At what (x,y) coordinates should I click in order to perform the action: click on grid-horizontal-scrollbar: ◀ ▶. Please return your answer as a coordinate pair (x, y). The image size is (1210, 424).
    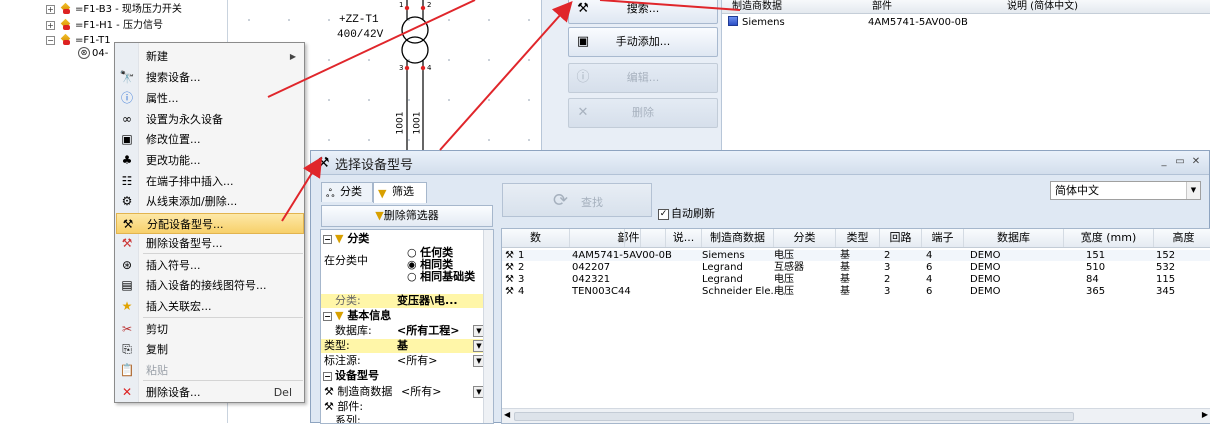
    Looking at the image, I should click on (856, 415).